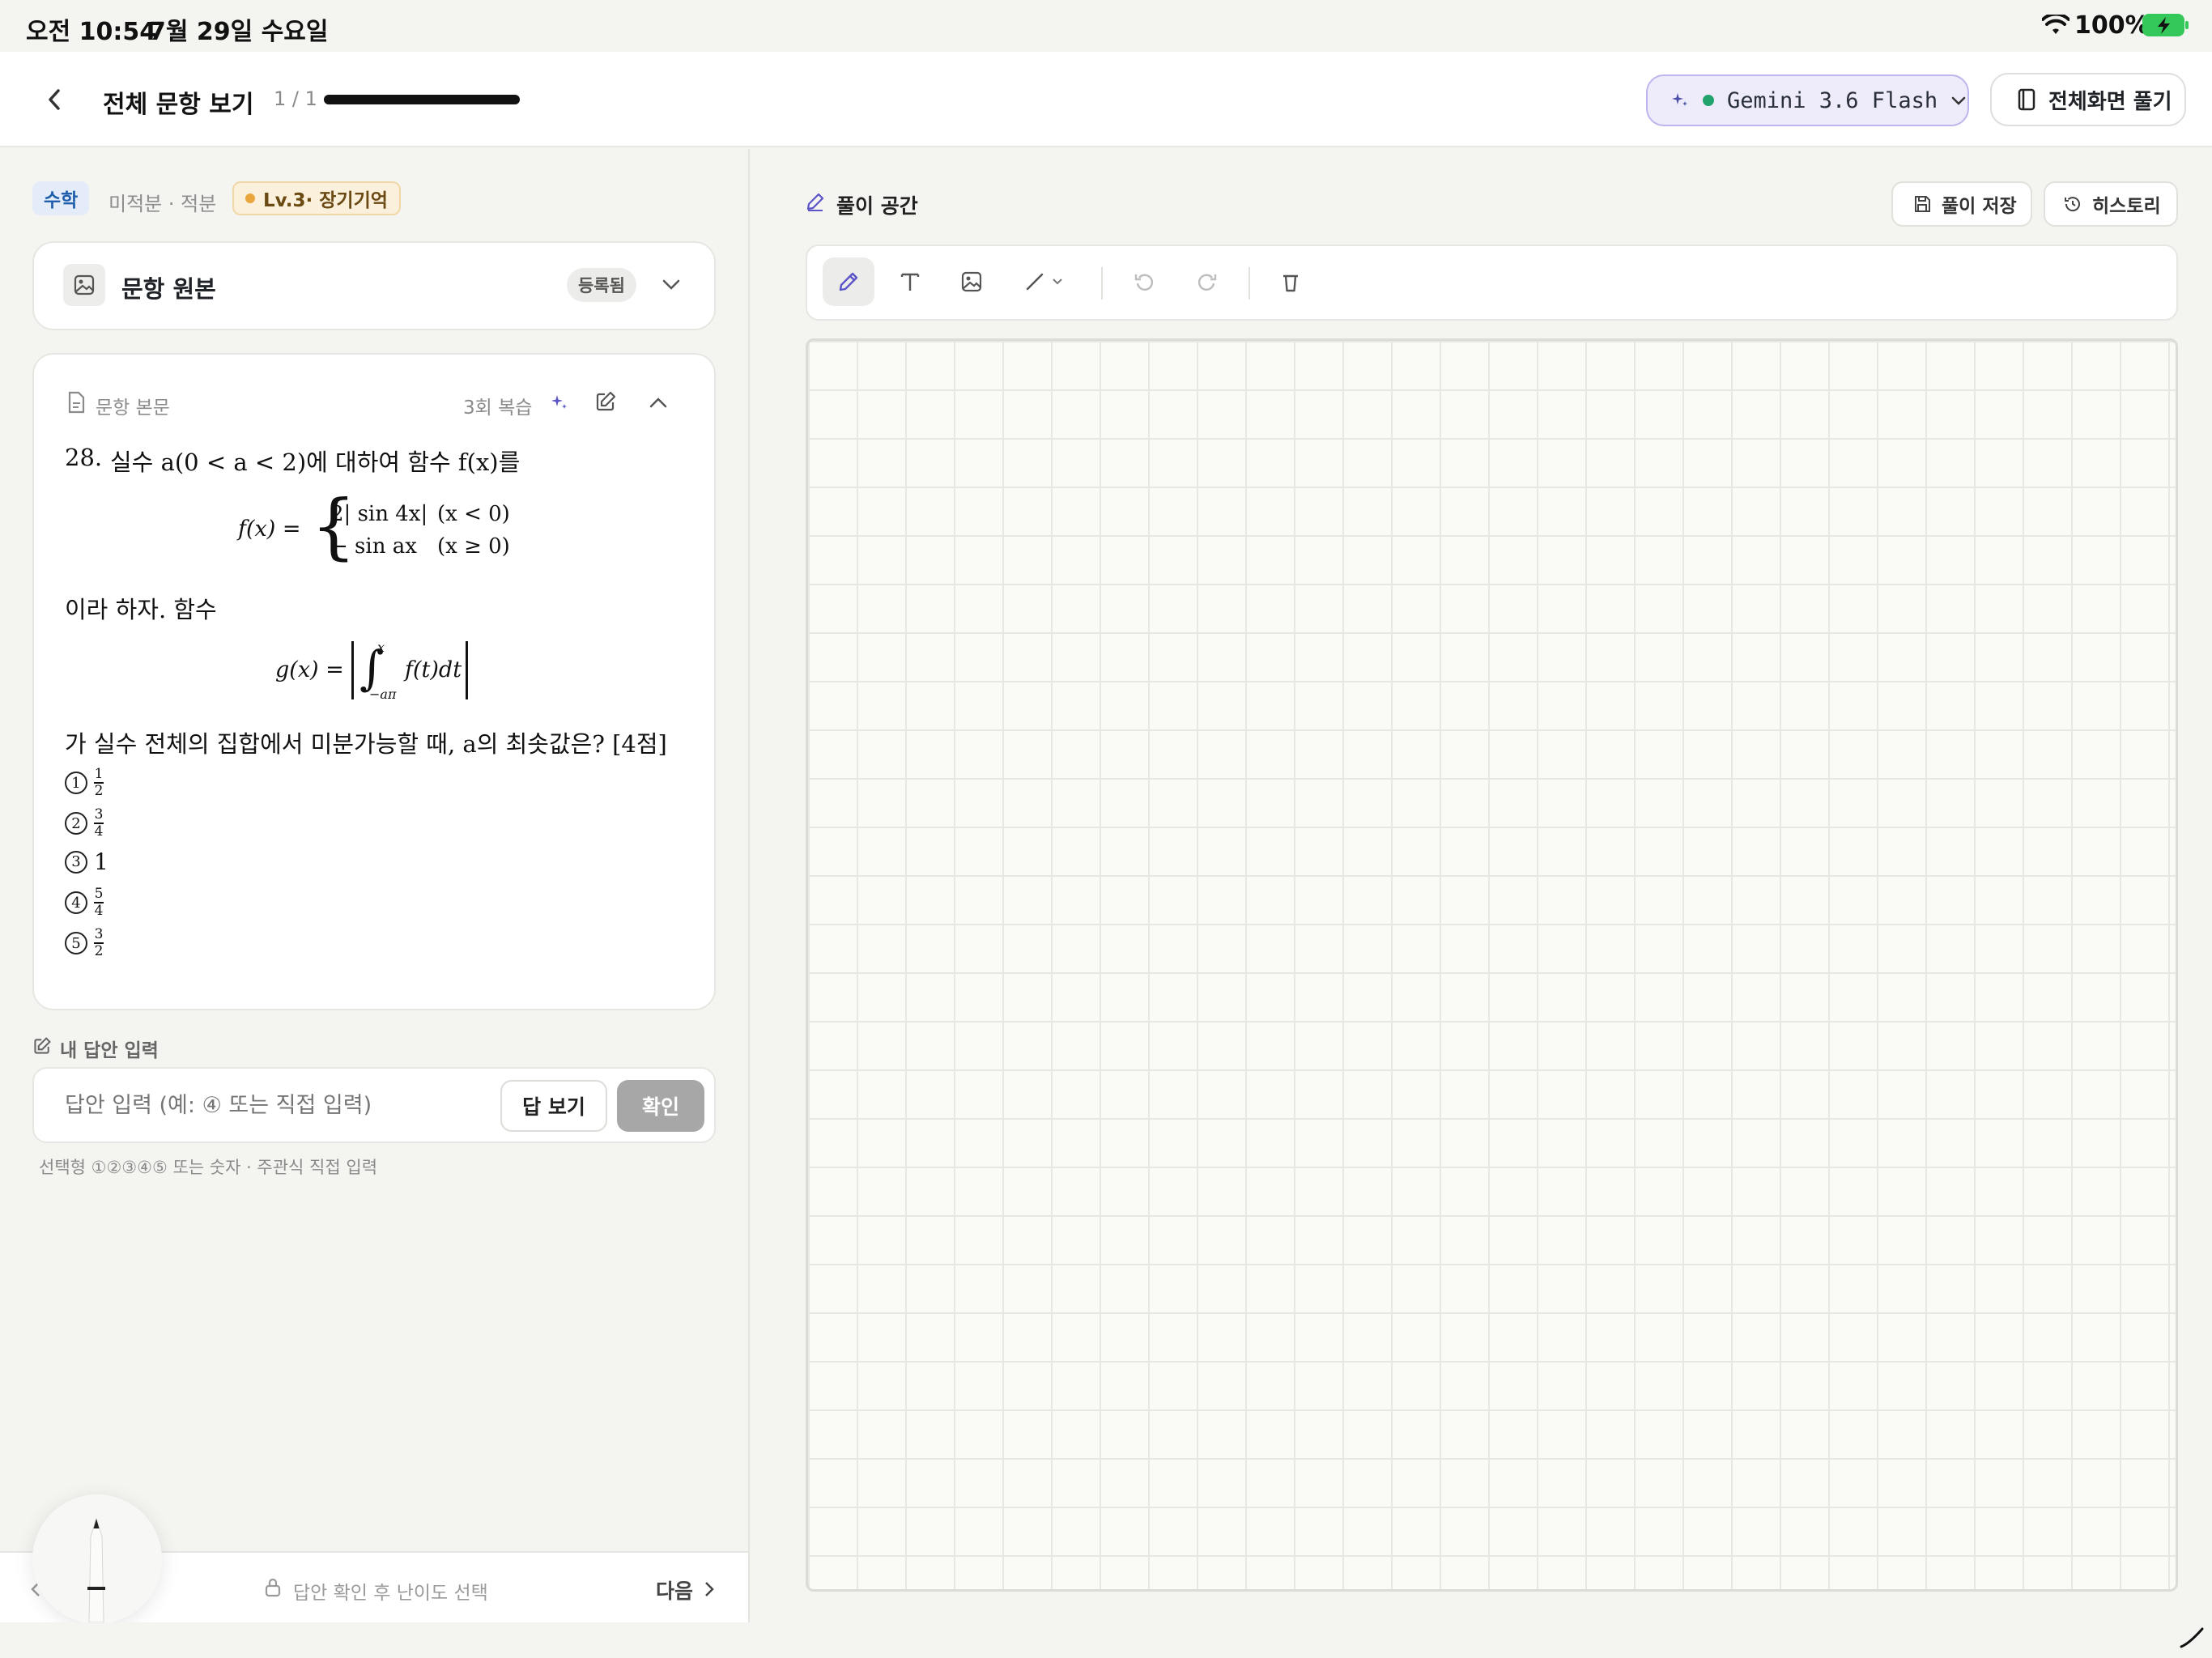  Describe the element at coordinates (366, 744) in the screenshot. I see `problem-question: 가 실수 전체의 집합에서 미분가능할 때, a의 최솟값은? [4점]` at that location.